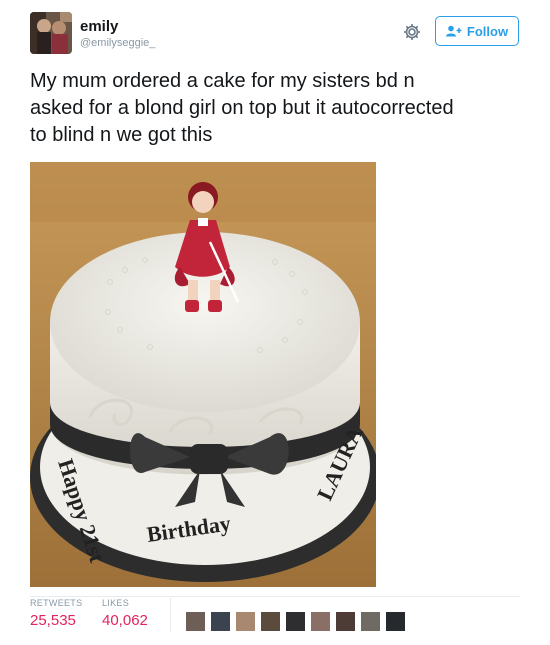  Describe the element at coordinates (56, 603) in the screenshot. I see `retweets-label: RETWEETS` at that location.